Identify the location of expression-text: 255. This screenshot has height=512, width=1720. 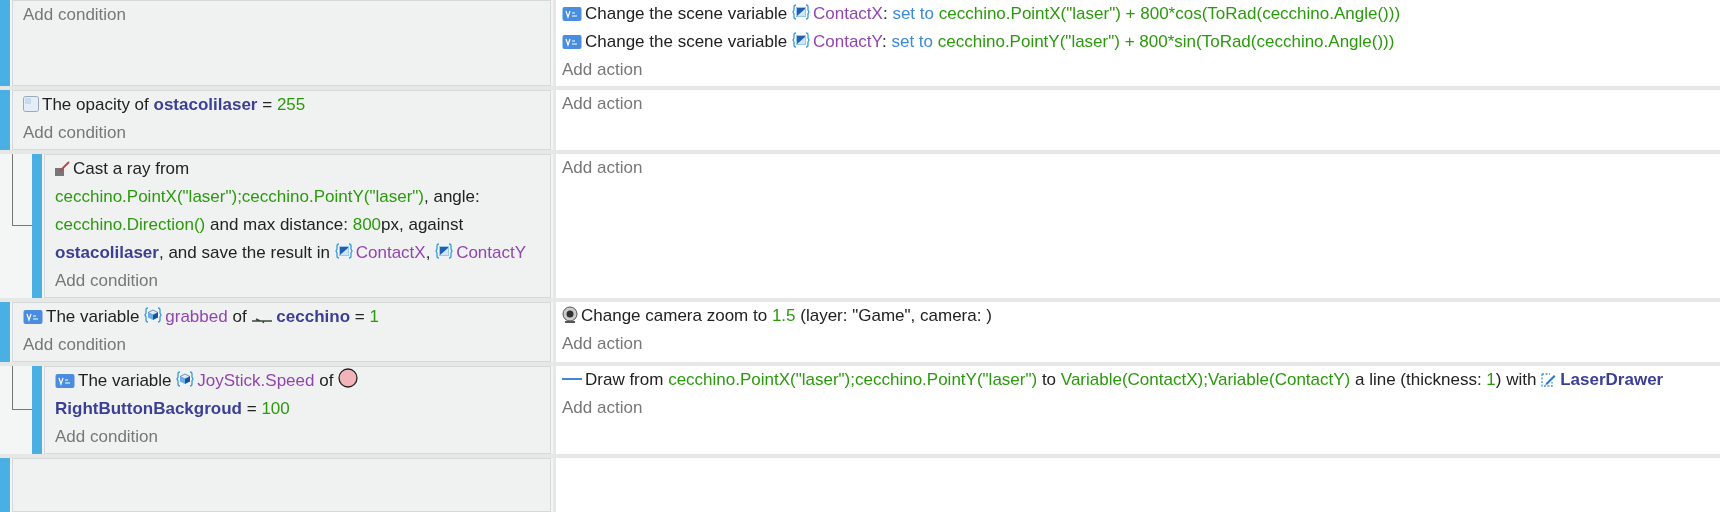
(291, 104).